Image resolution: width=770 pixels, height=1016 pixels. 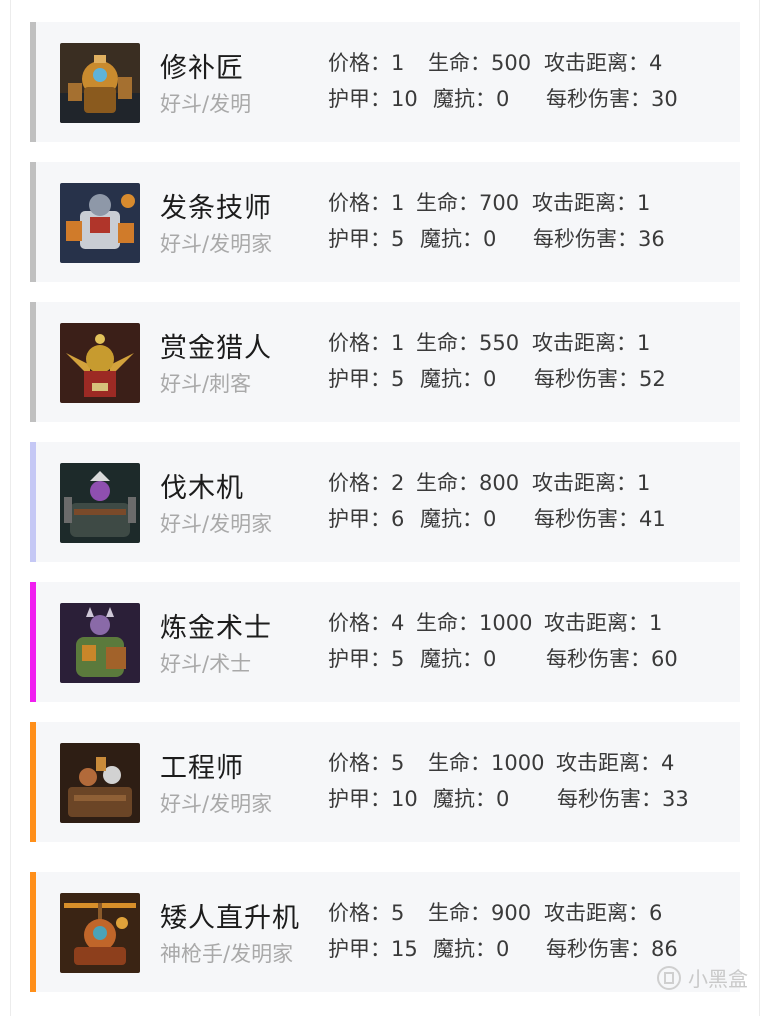 I want to click on price-stat: 价格：4, so click(x=366, y=623).